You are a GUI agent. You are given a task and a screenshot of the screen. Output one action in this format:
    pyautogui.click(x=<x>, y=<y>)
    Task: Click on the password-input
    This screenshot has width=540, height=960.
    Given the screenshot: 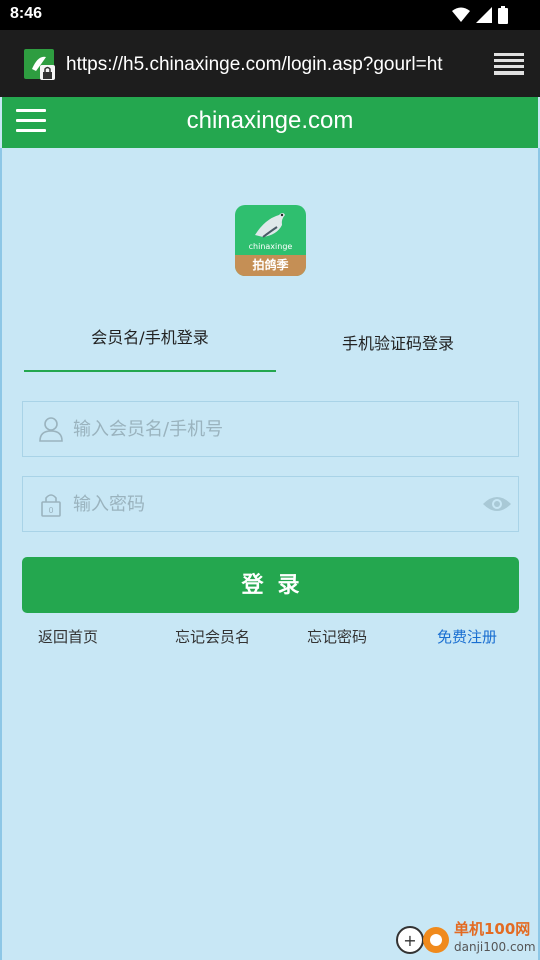 What is the action you would take?
    pyautogui.click(x=273, y=504)
    